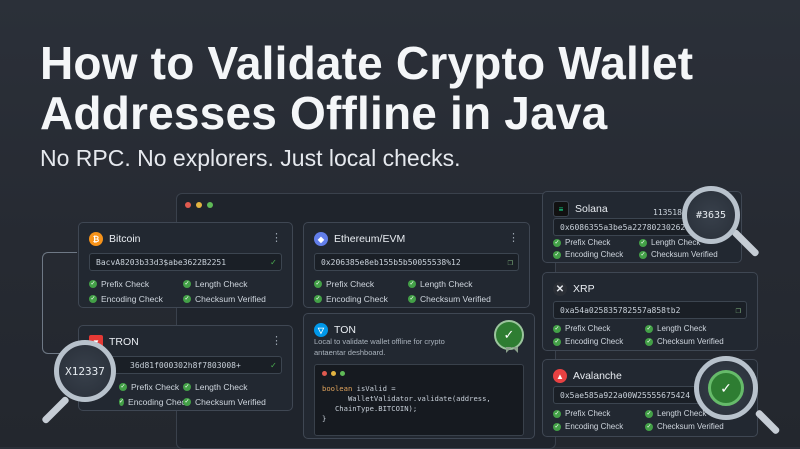  Describe the element at coordinates (125, 239) in the screenshot. I see `card-title: Bitcoin` at that location.